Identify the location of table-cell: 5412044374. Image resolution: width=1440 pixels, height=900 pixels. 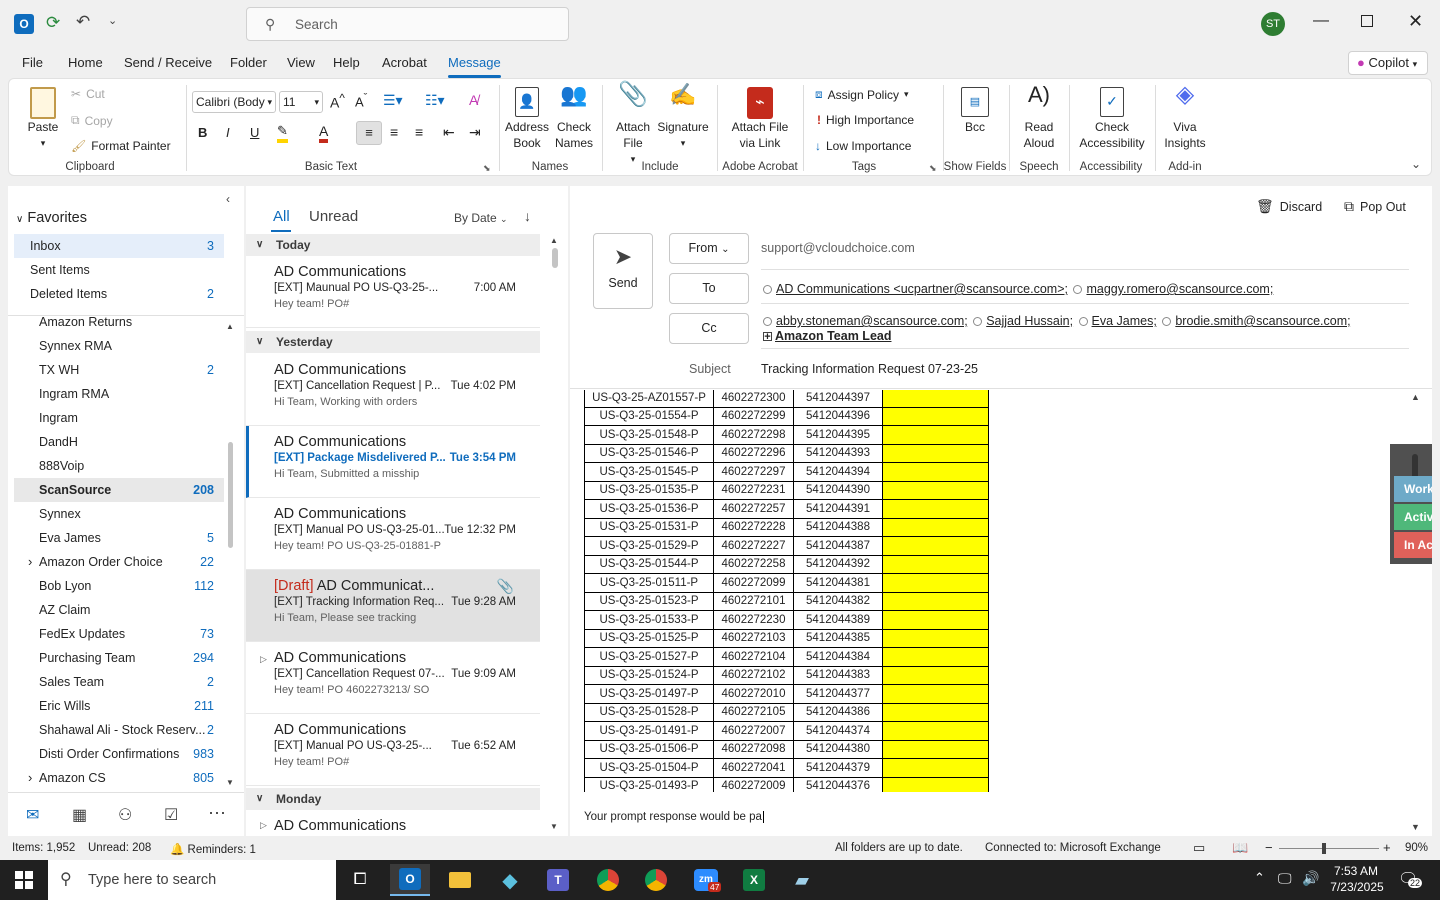
(838, 731).